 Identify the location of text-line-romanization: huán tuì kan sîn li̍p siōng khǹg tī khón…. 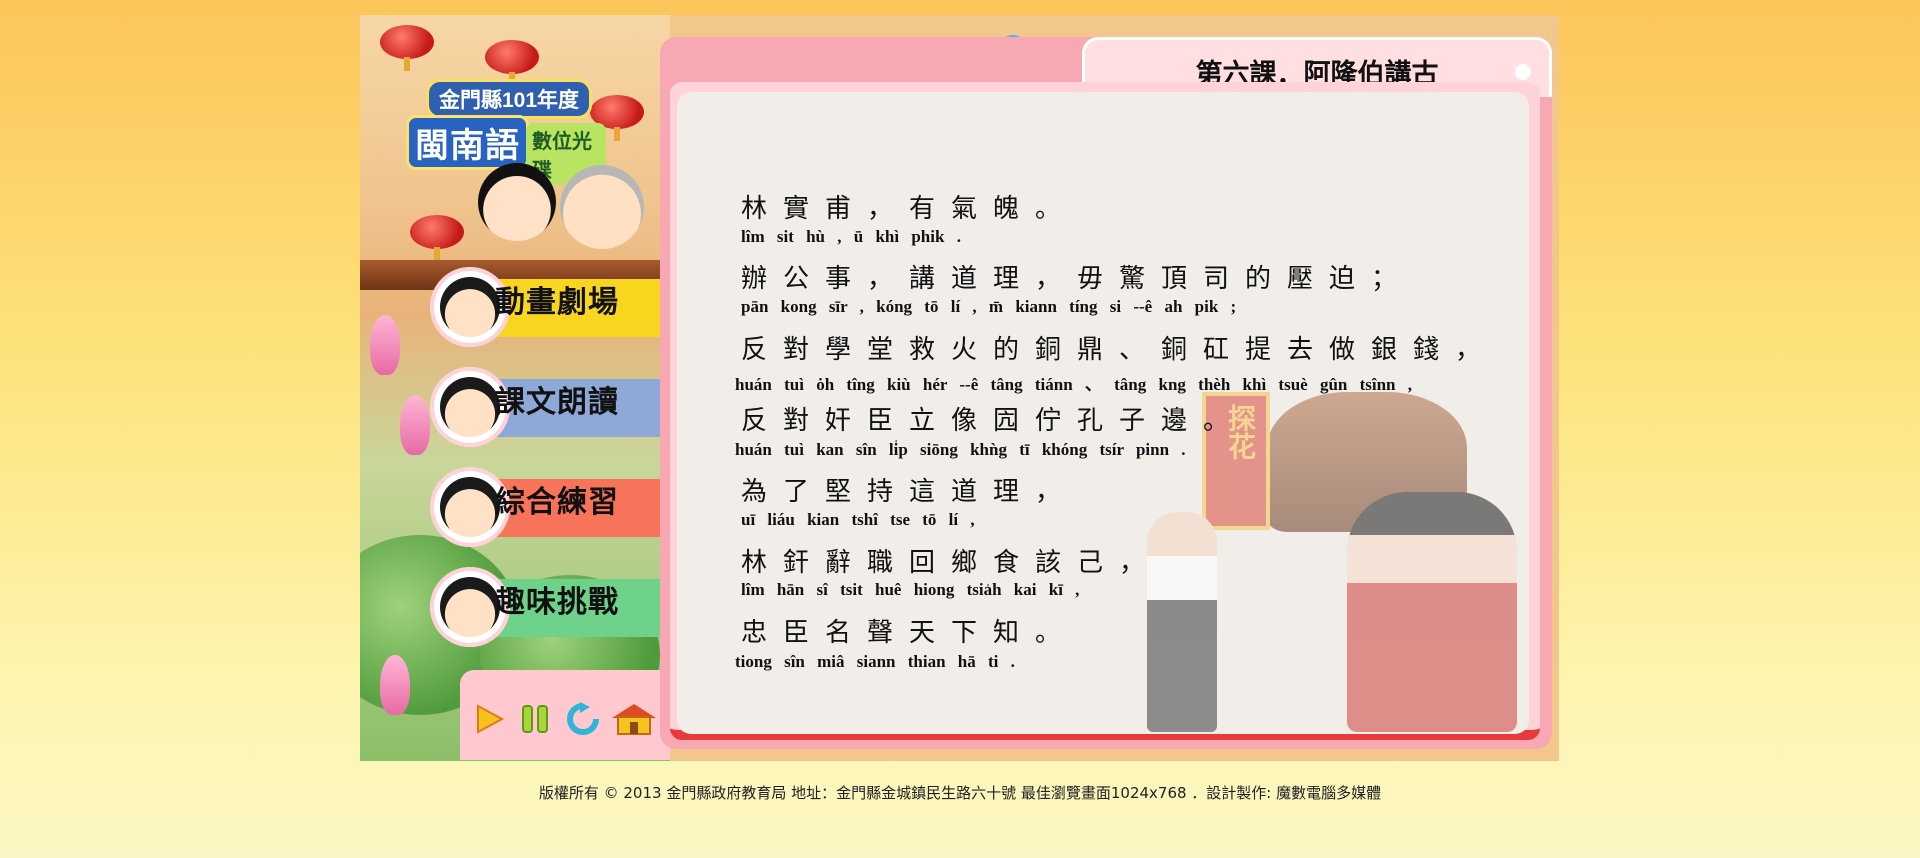
(960, 449).